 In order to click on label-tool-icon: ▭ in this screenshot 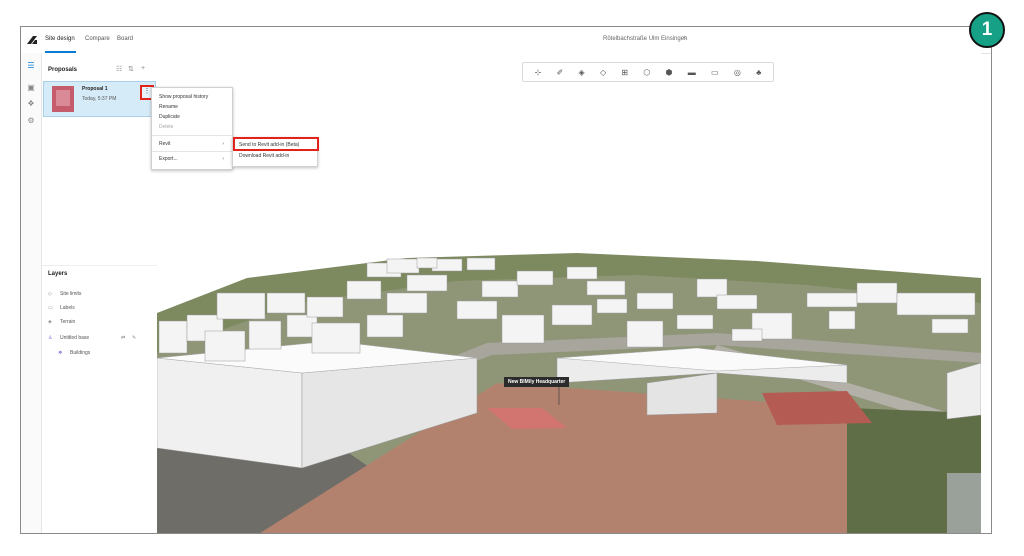, I will do `click(715, 72)`.